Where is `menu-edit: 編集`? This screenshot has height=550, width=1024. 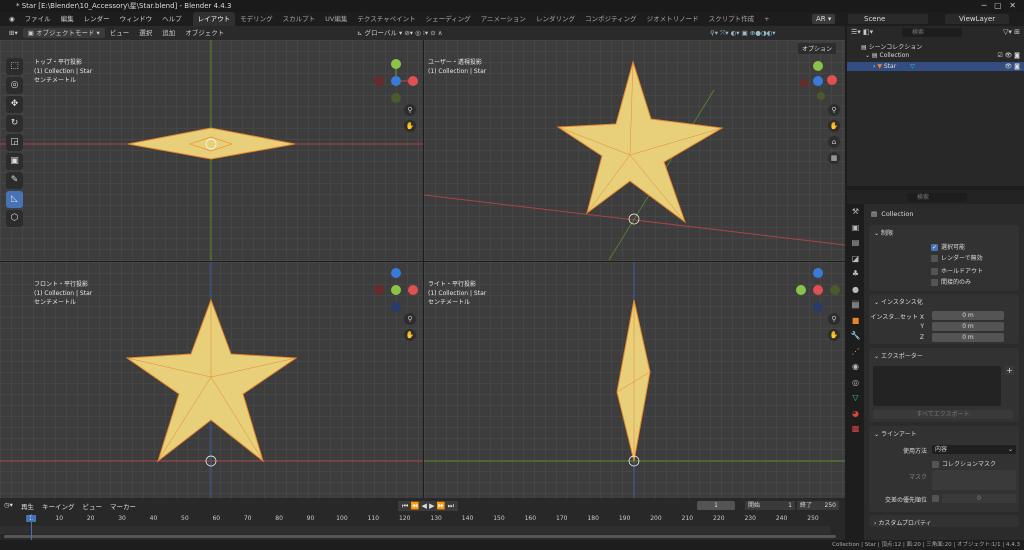
menu-edit: 編集 is located at coordinates (67, 19).